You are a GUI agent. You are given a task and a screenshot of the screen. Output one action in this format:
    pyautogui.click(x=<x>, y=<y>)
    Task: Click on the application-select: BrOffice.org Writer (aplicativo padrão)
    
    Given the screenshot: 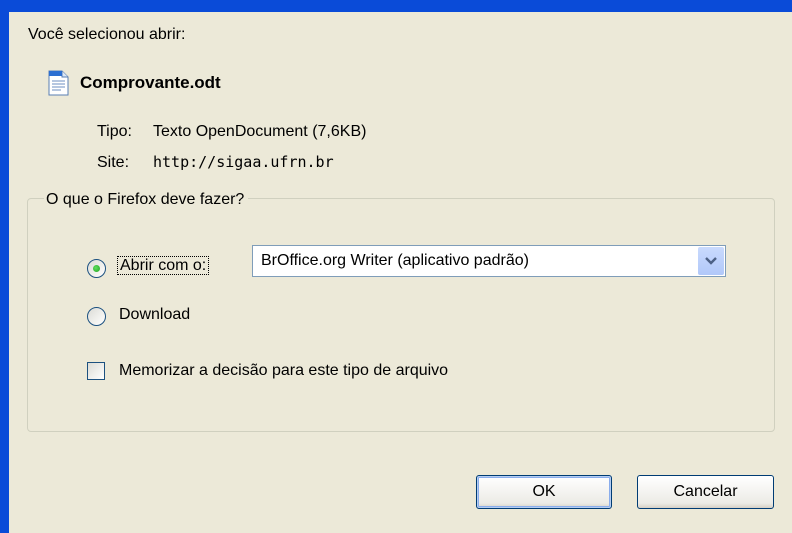 What is the action you would take?
    pyautogui.click(x=489, y=261)
    